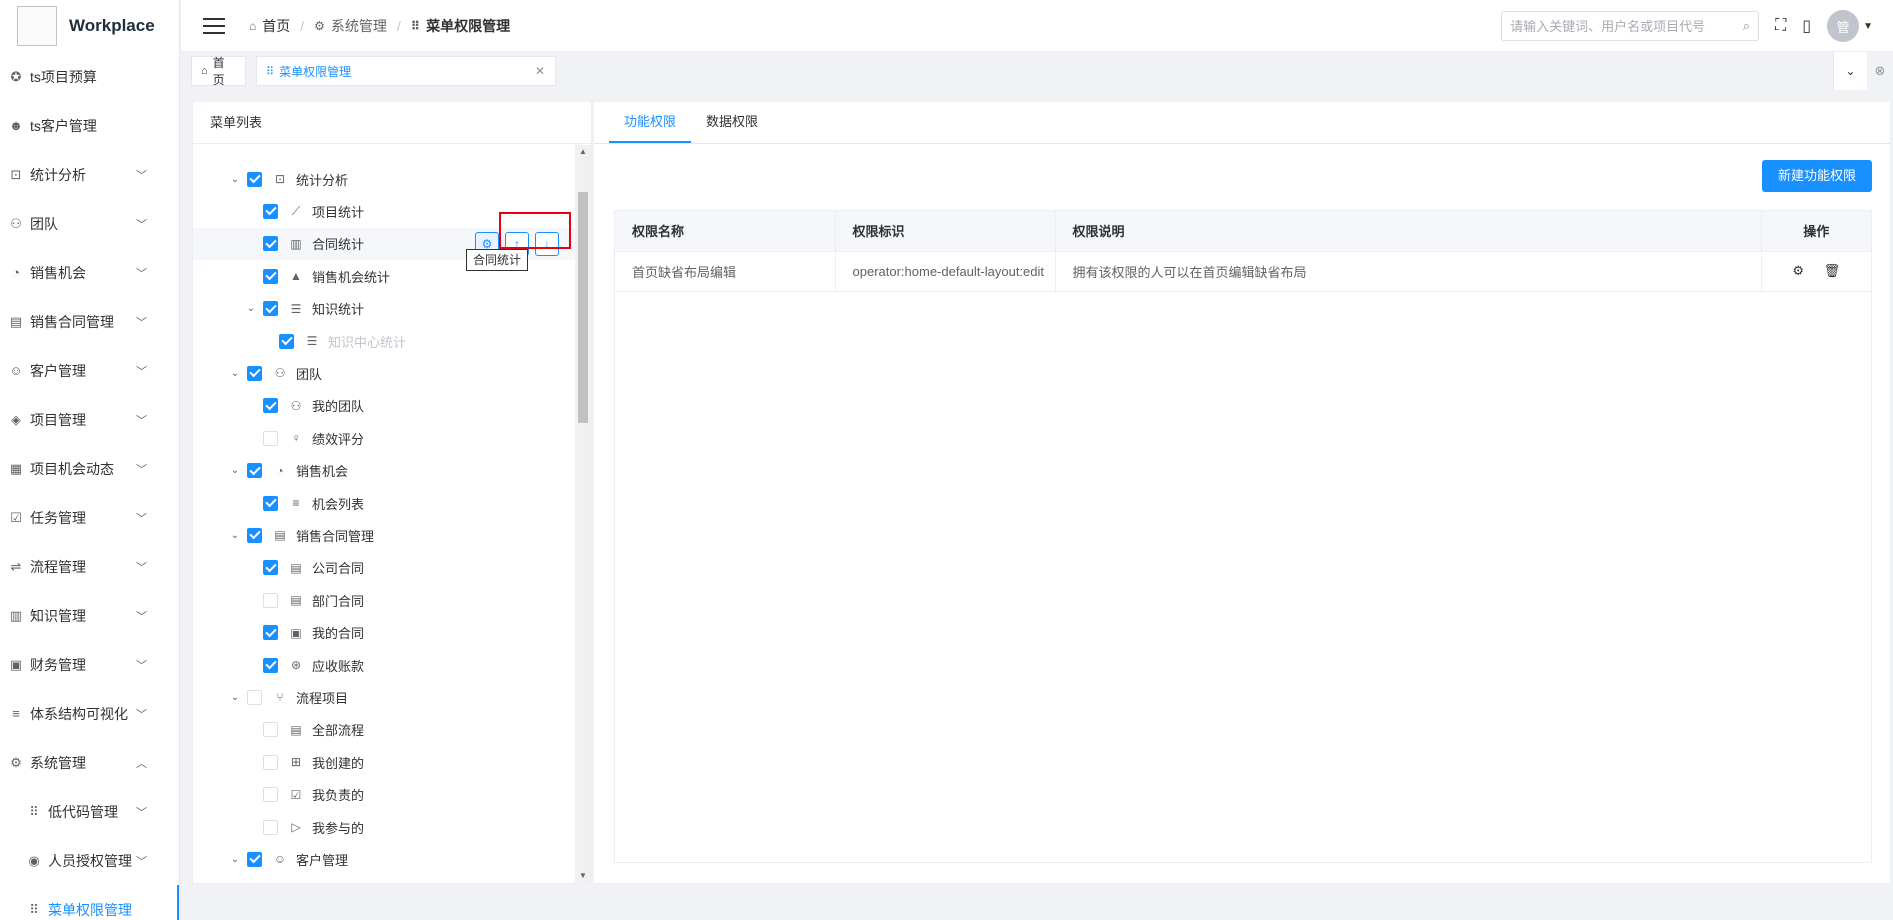 Image resolution: width=1893 pixels, height=920 pixels. I want to click on search-input, so click(1626, 26).